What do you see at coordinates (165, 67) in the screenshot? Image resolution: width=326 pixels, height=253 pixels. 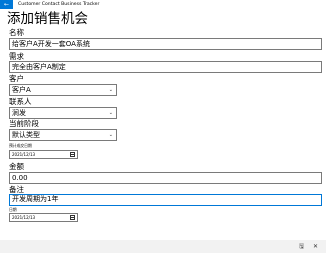 I see `requirement-input: 完全由客户A制定` at bounding box center [165, 67].